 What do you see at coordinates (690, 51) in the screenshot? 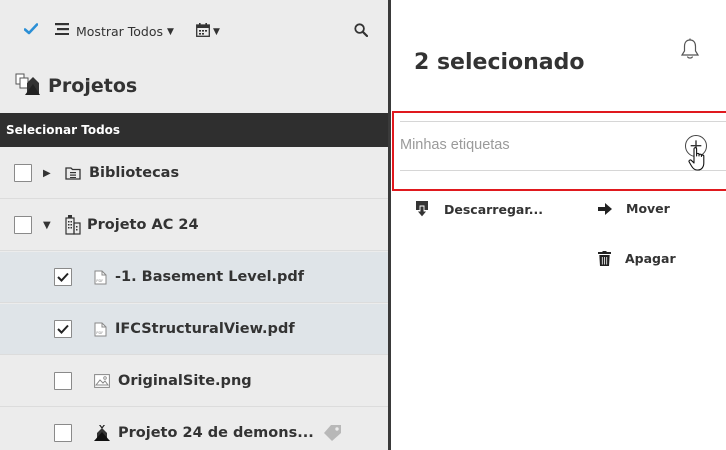
I see `bell-icon` at bounding box center [690, 51].